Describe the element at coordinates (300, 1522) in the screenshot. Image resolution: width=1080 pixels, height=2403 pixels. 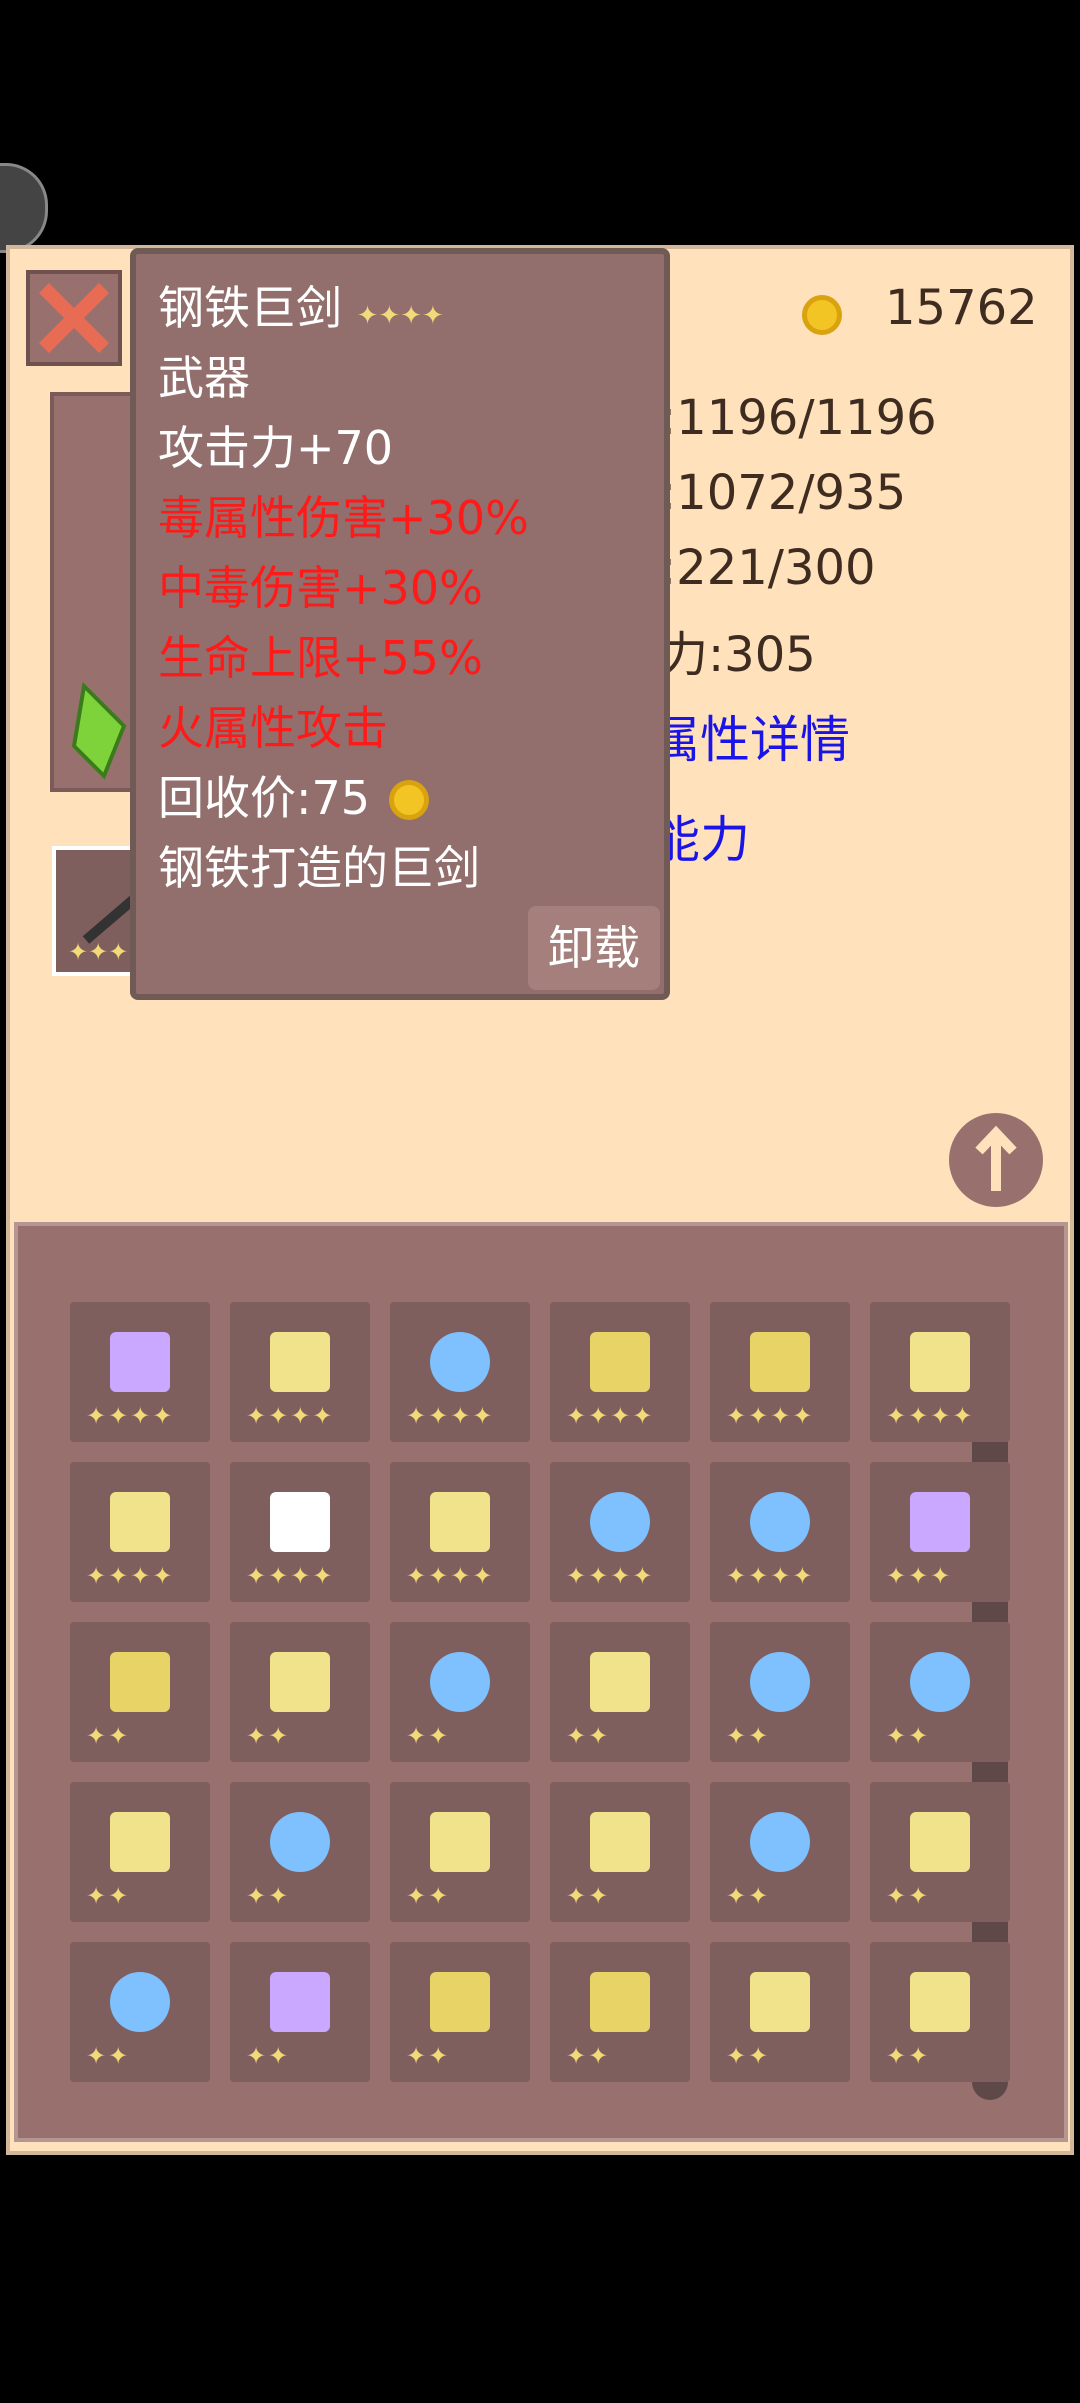
I see `necklace-icon` at that location.